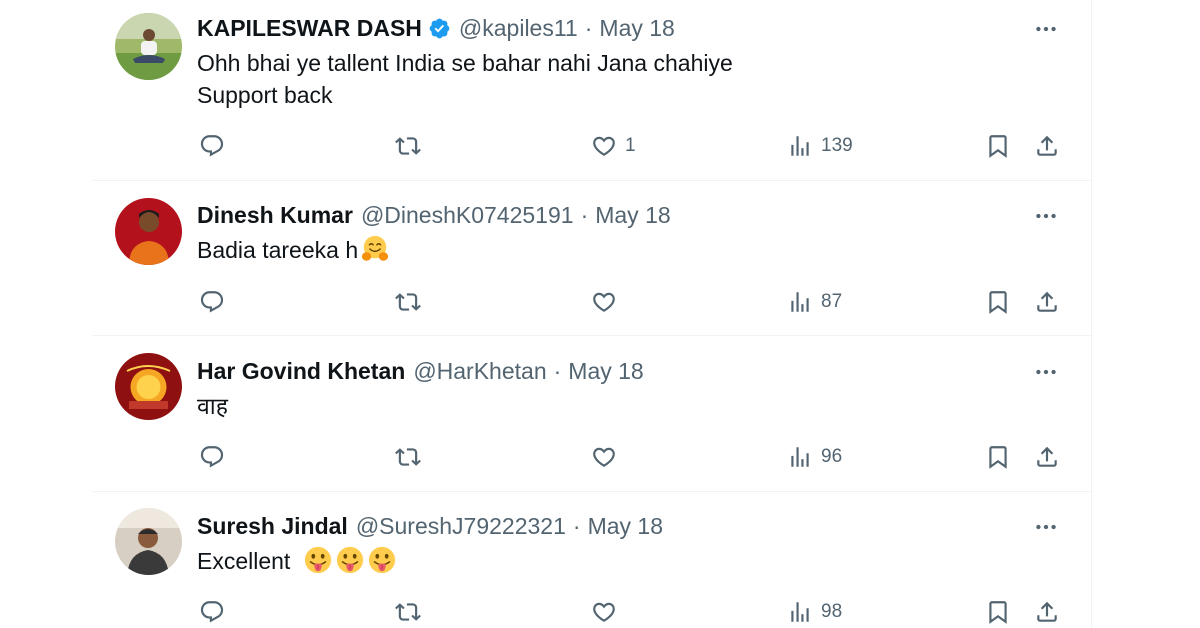  What do you see at coordinates (272, 526) in the screenshot?
I see `display-name: Suresh Jindal` at bounding box center [272, 526].